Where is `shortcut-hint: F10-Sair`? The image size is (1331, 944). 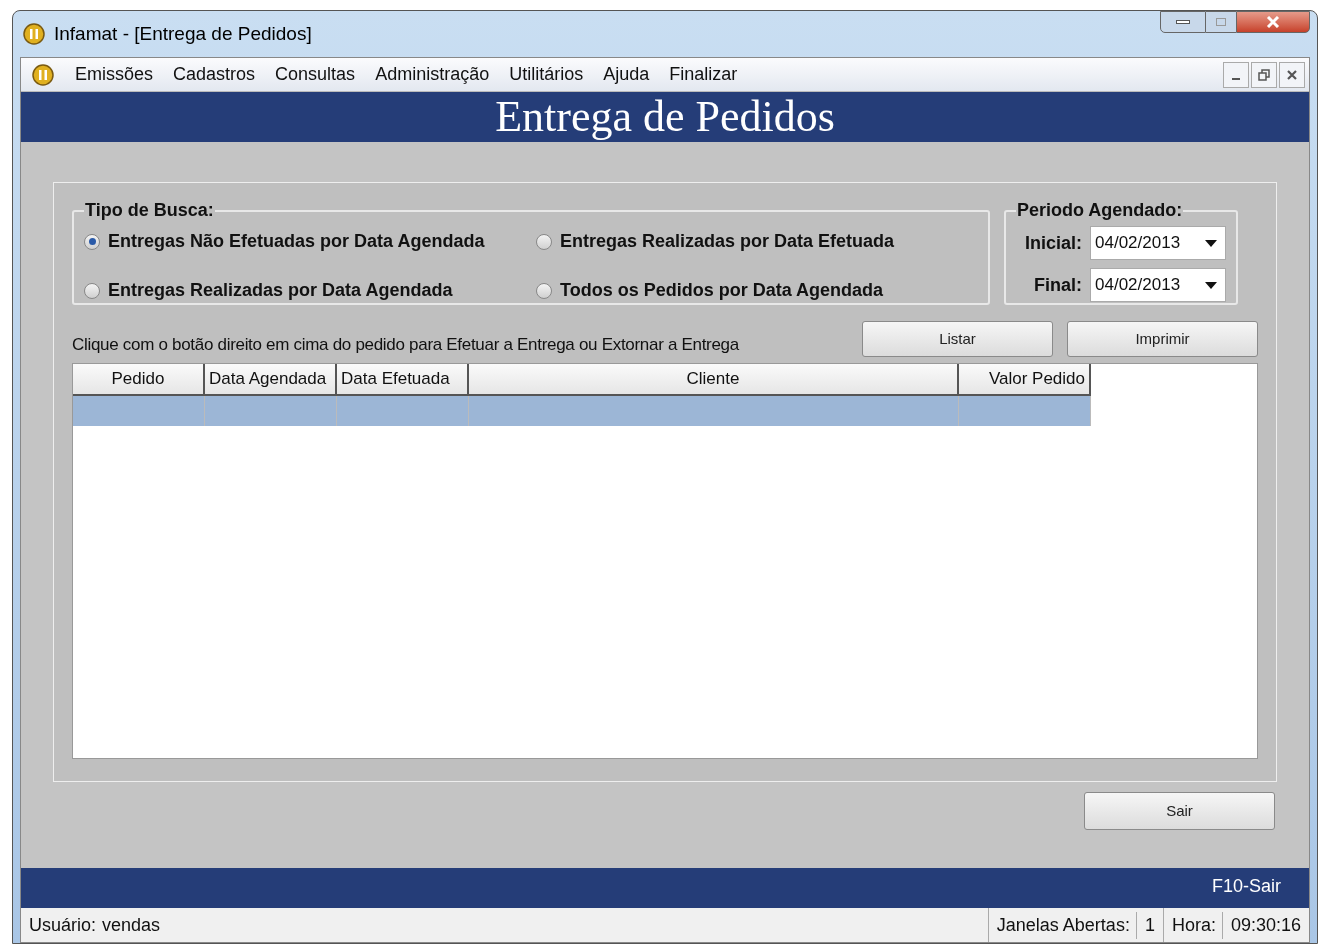
shortcut-hint: F10-Sair is located at coordinates (1246, 886).